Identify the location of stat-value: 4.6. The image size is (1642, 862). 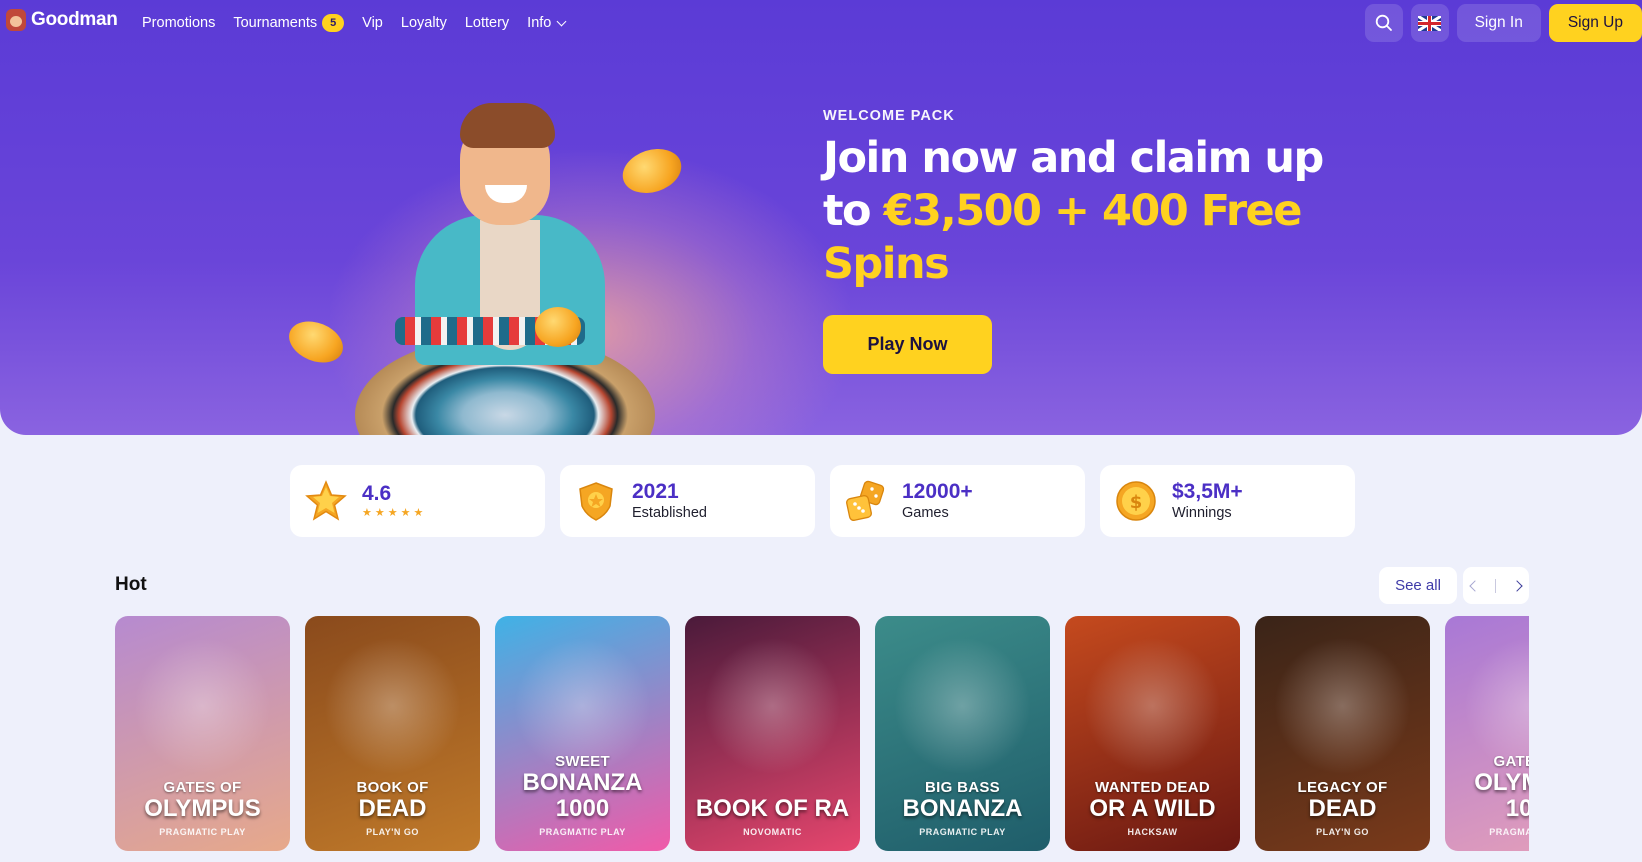
(377, 493).